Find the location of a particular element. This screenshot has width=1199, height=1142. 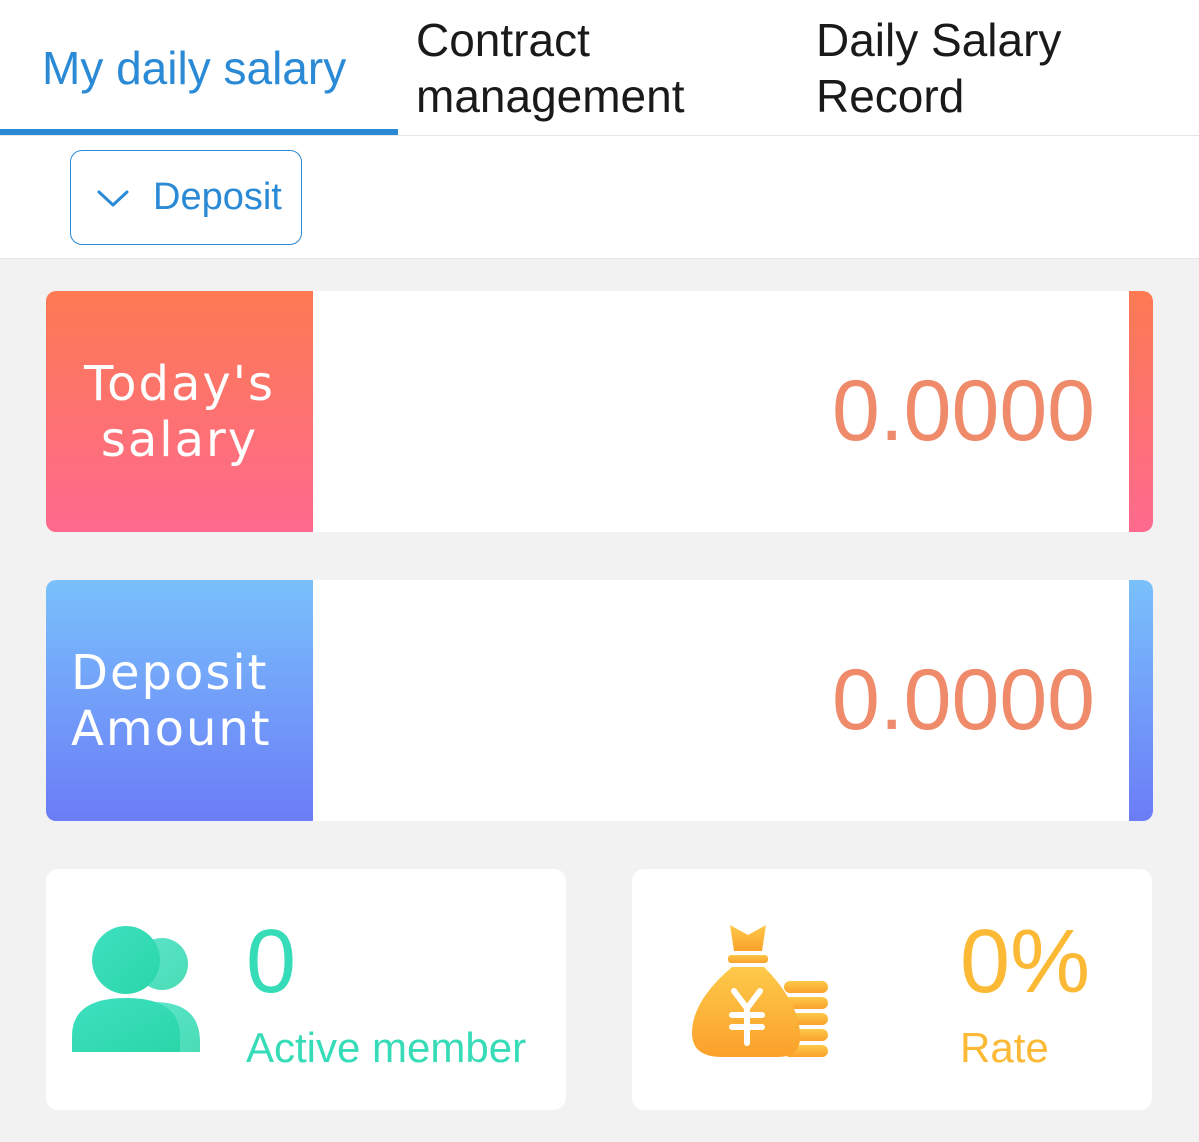

tab-daily-salary-record: Daily Salary Record is located at coordinates (996, 68).